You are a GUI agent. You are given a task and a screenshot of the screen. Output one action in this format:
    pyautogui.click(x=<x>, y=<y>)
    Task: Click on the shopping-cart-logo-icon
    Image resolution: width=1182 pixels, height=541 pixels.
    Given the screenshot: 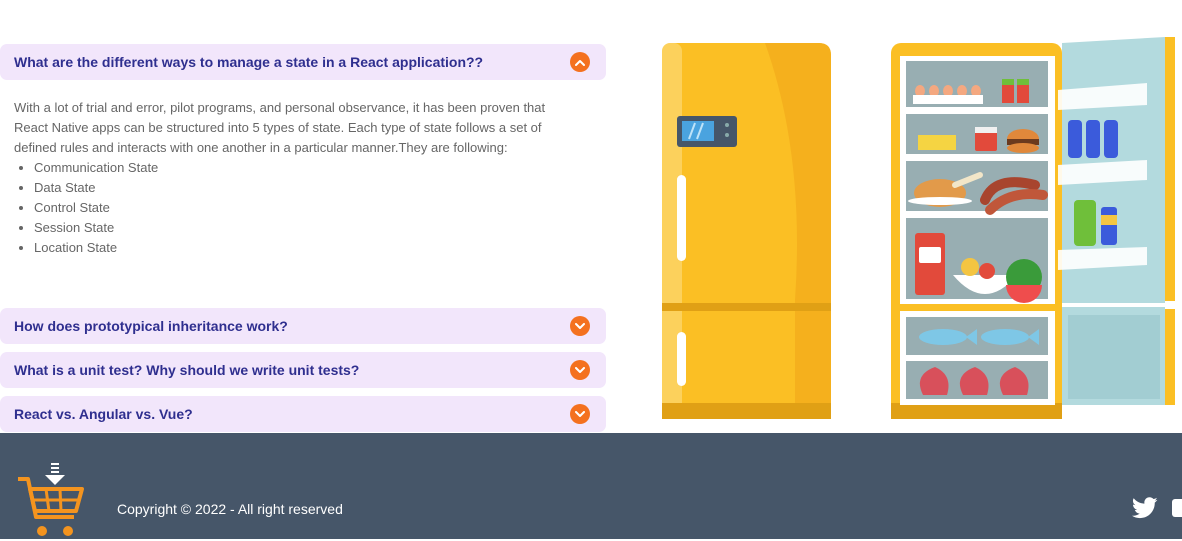 What is the action you would take?
    pyautogui.click(x=51, y=499)
    